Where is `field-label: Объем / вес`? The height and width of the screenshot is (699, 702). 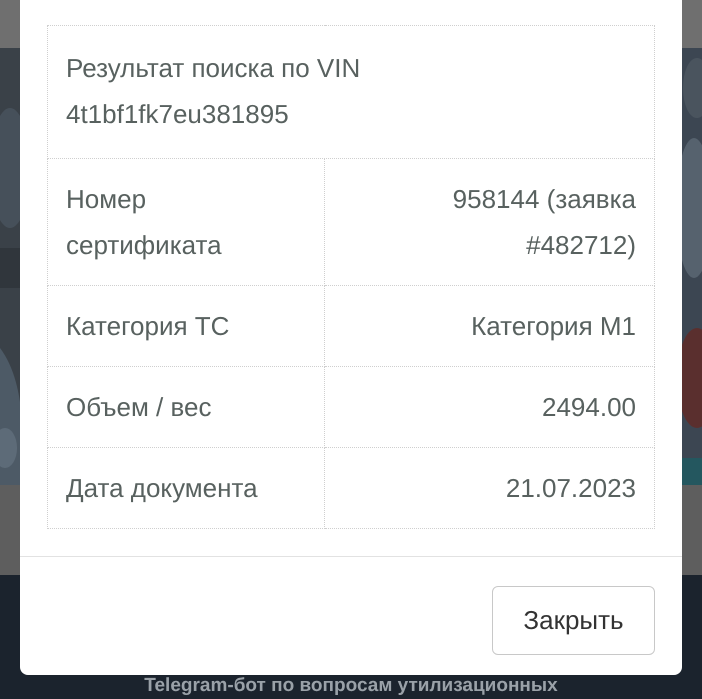 field-label: Объем / вес is located at coordinates (186, 407).